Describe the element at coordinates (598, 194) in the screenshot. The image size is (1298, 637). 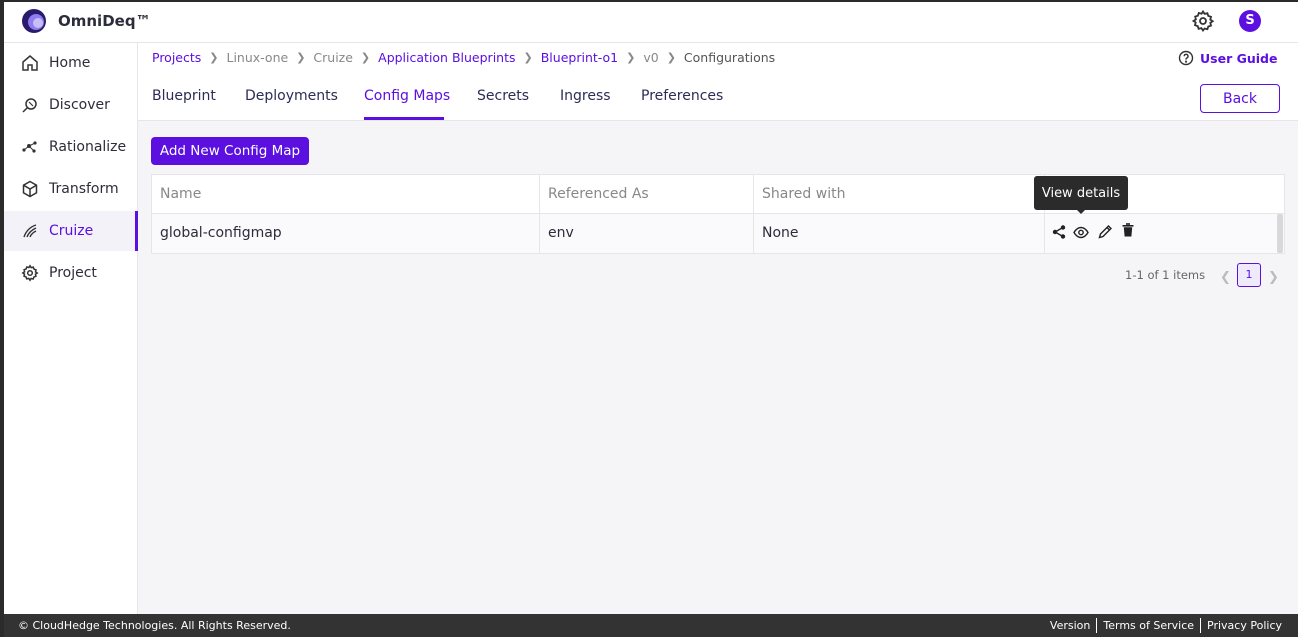
I see `column-header-referenced-as: Referenced As` at that location.